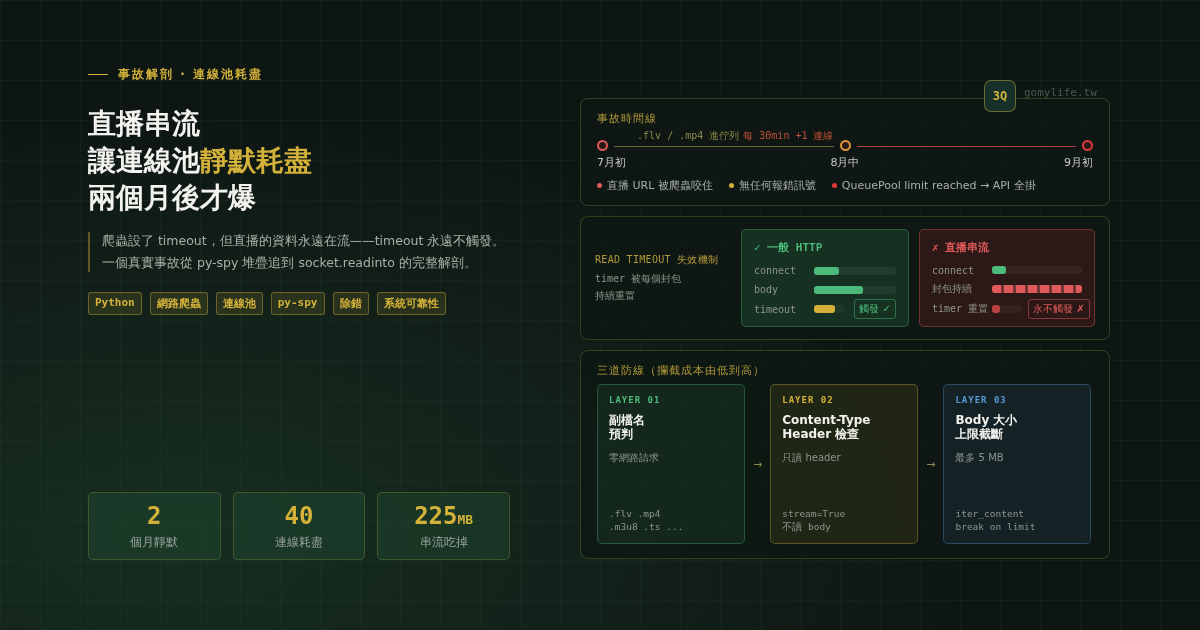 The width and height of the screenshot is (1200, 630). I want to click on row-label: body, so click(767, 289).